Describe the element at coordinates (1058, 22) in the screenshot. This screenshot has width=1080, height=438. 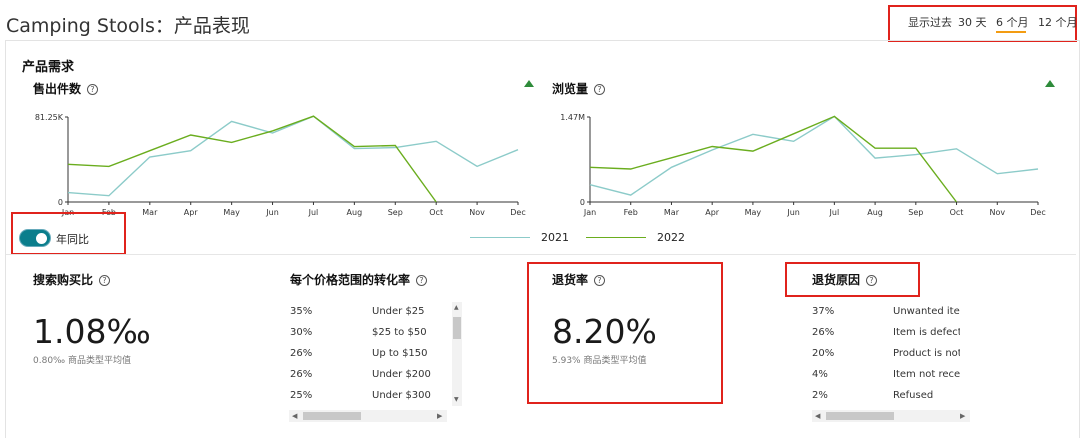
I see `range-option-12m: 12 个月` at that location.